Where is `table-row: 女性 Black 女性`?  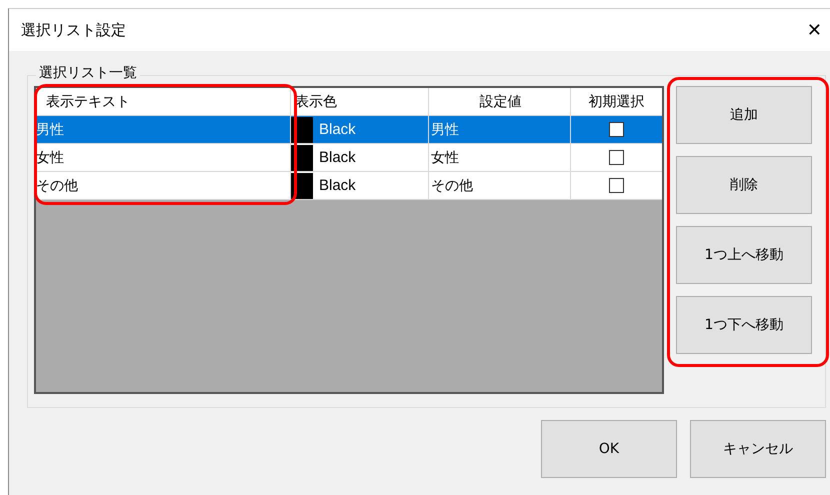
table-row: 女性 Black 女性 is located at coordinates (349, 158).